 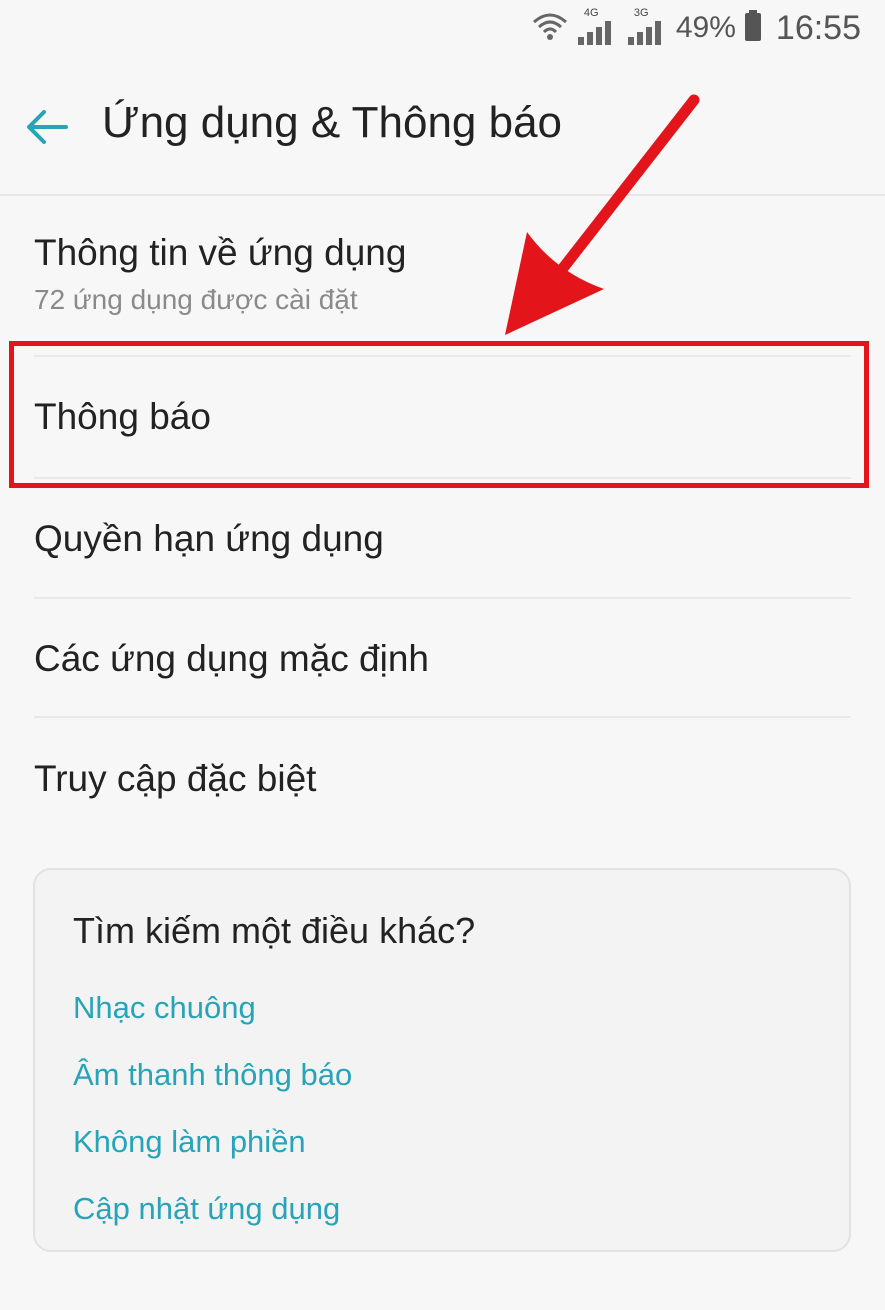 I want to click on suggestion-link-notification-sound: Âm thanh thông báo, so click(x=212, y=1075).